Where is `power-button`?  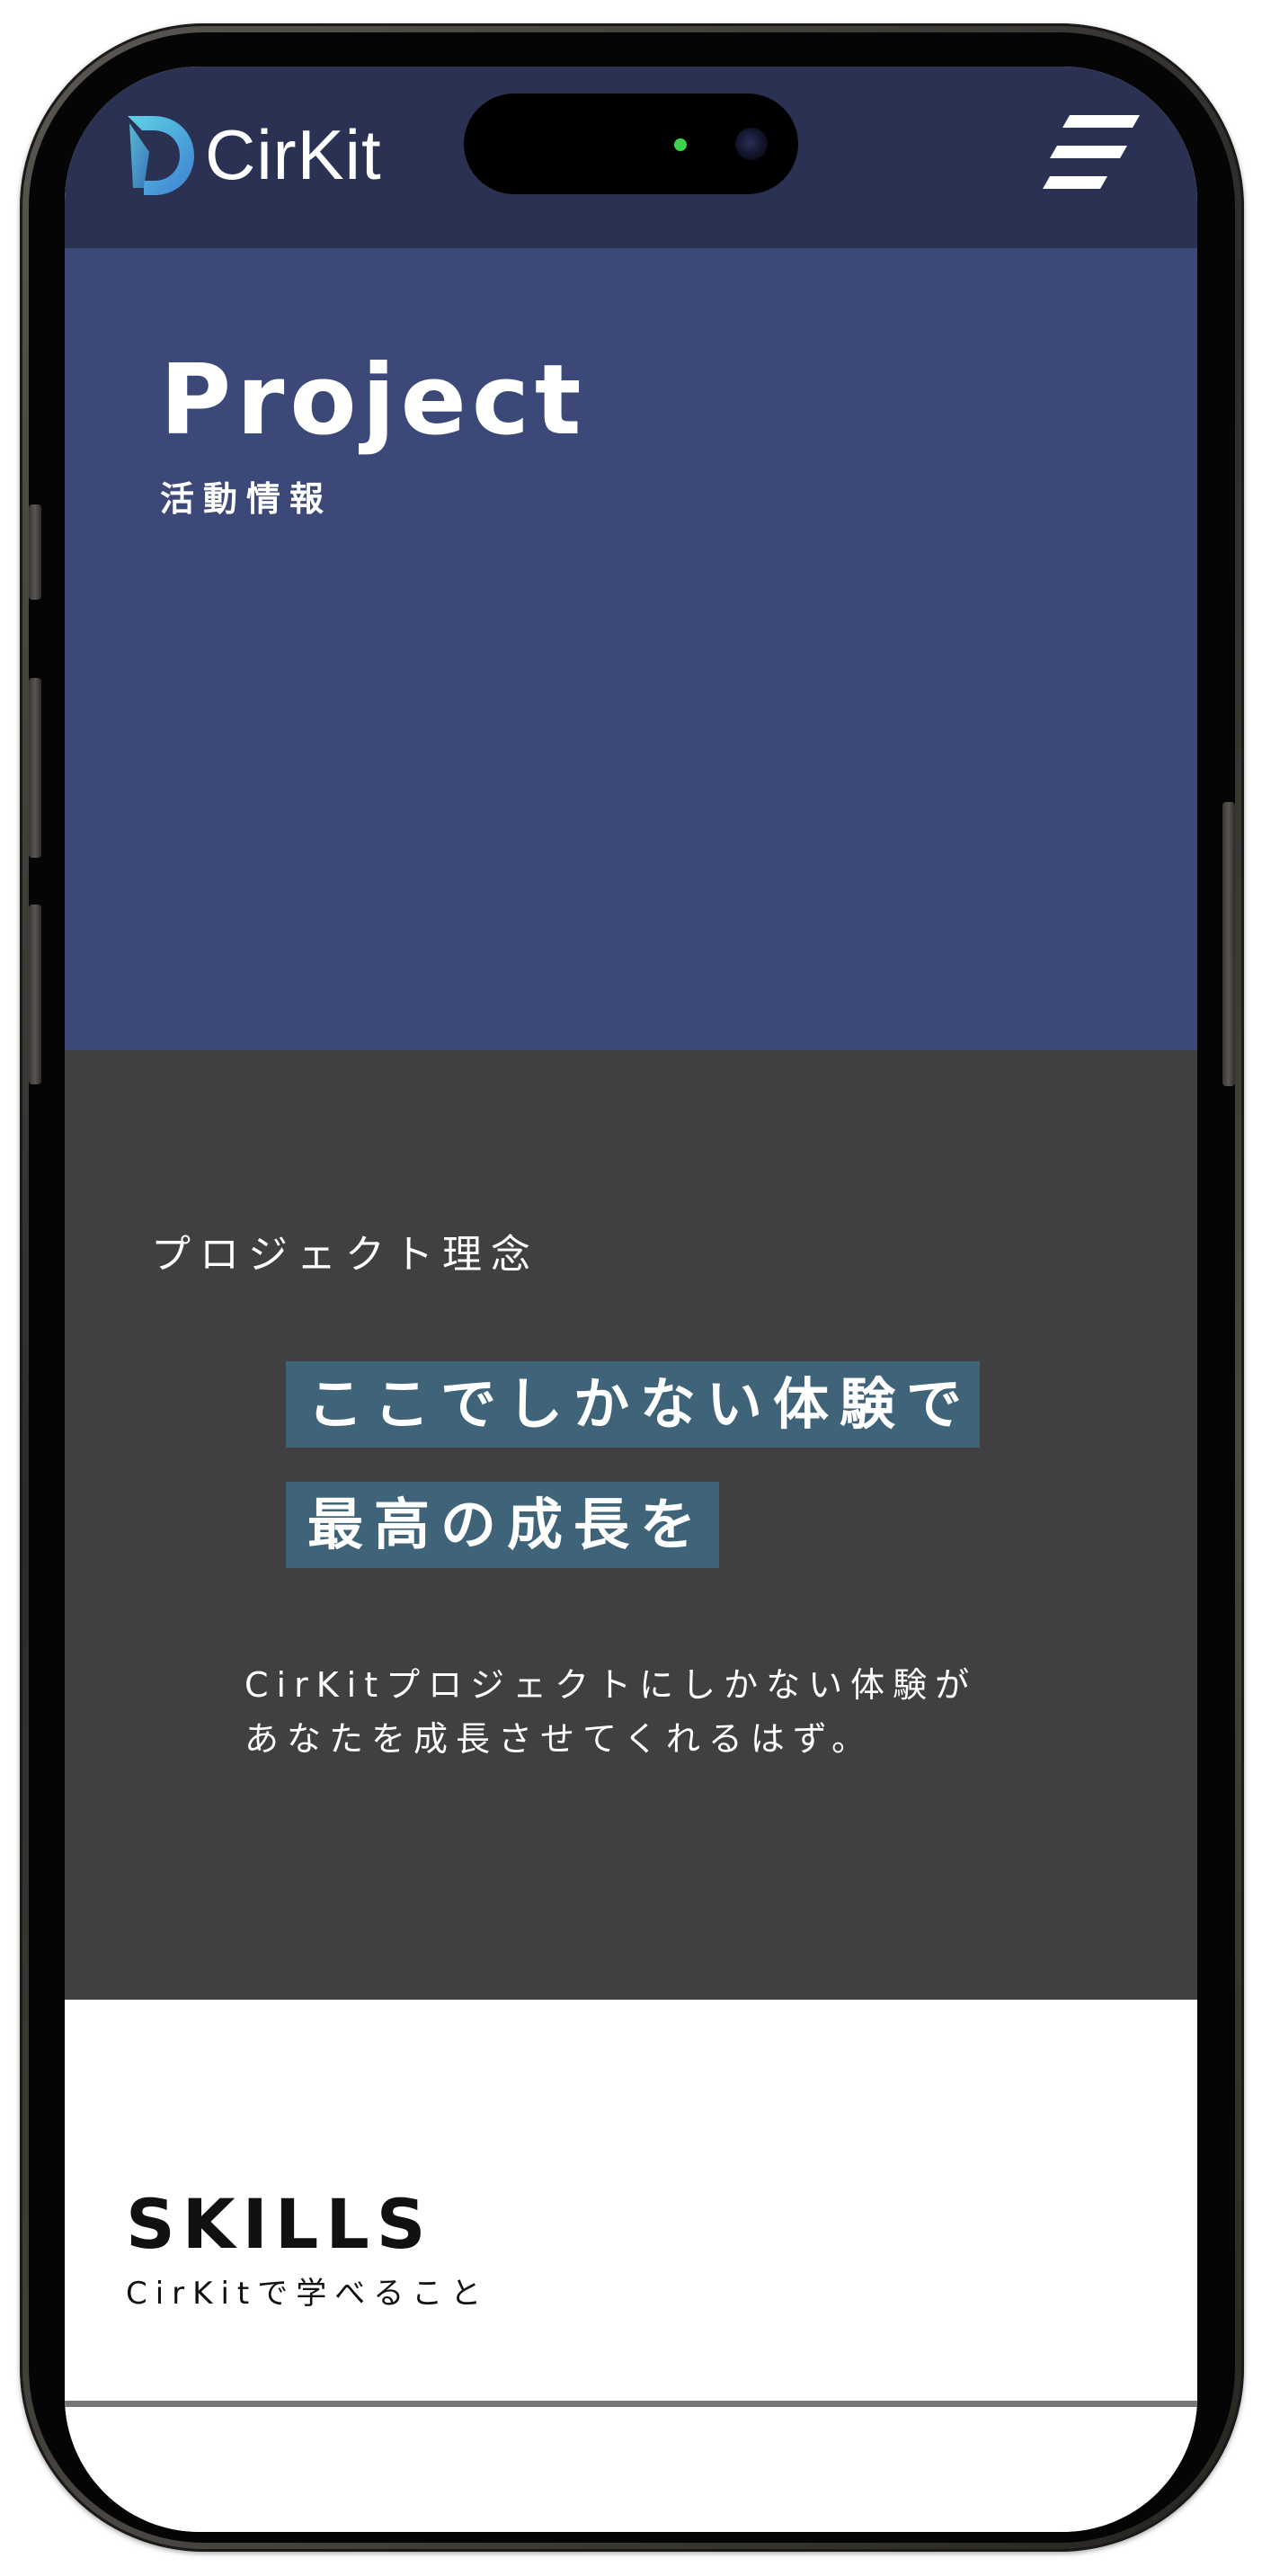 power-button is located at coordinates (1228, 944).